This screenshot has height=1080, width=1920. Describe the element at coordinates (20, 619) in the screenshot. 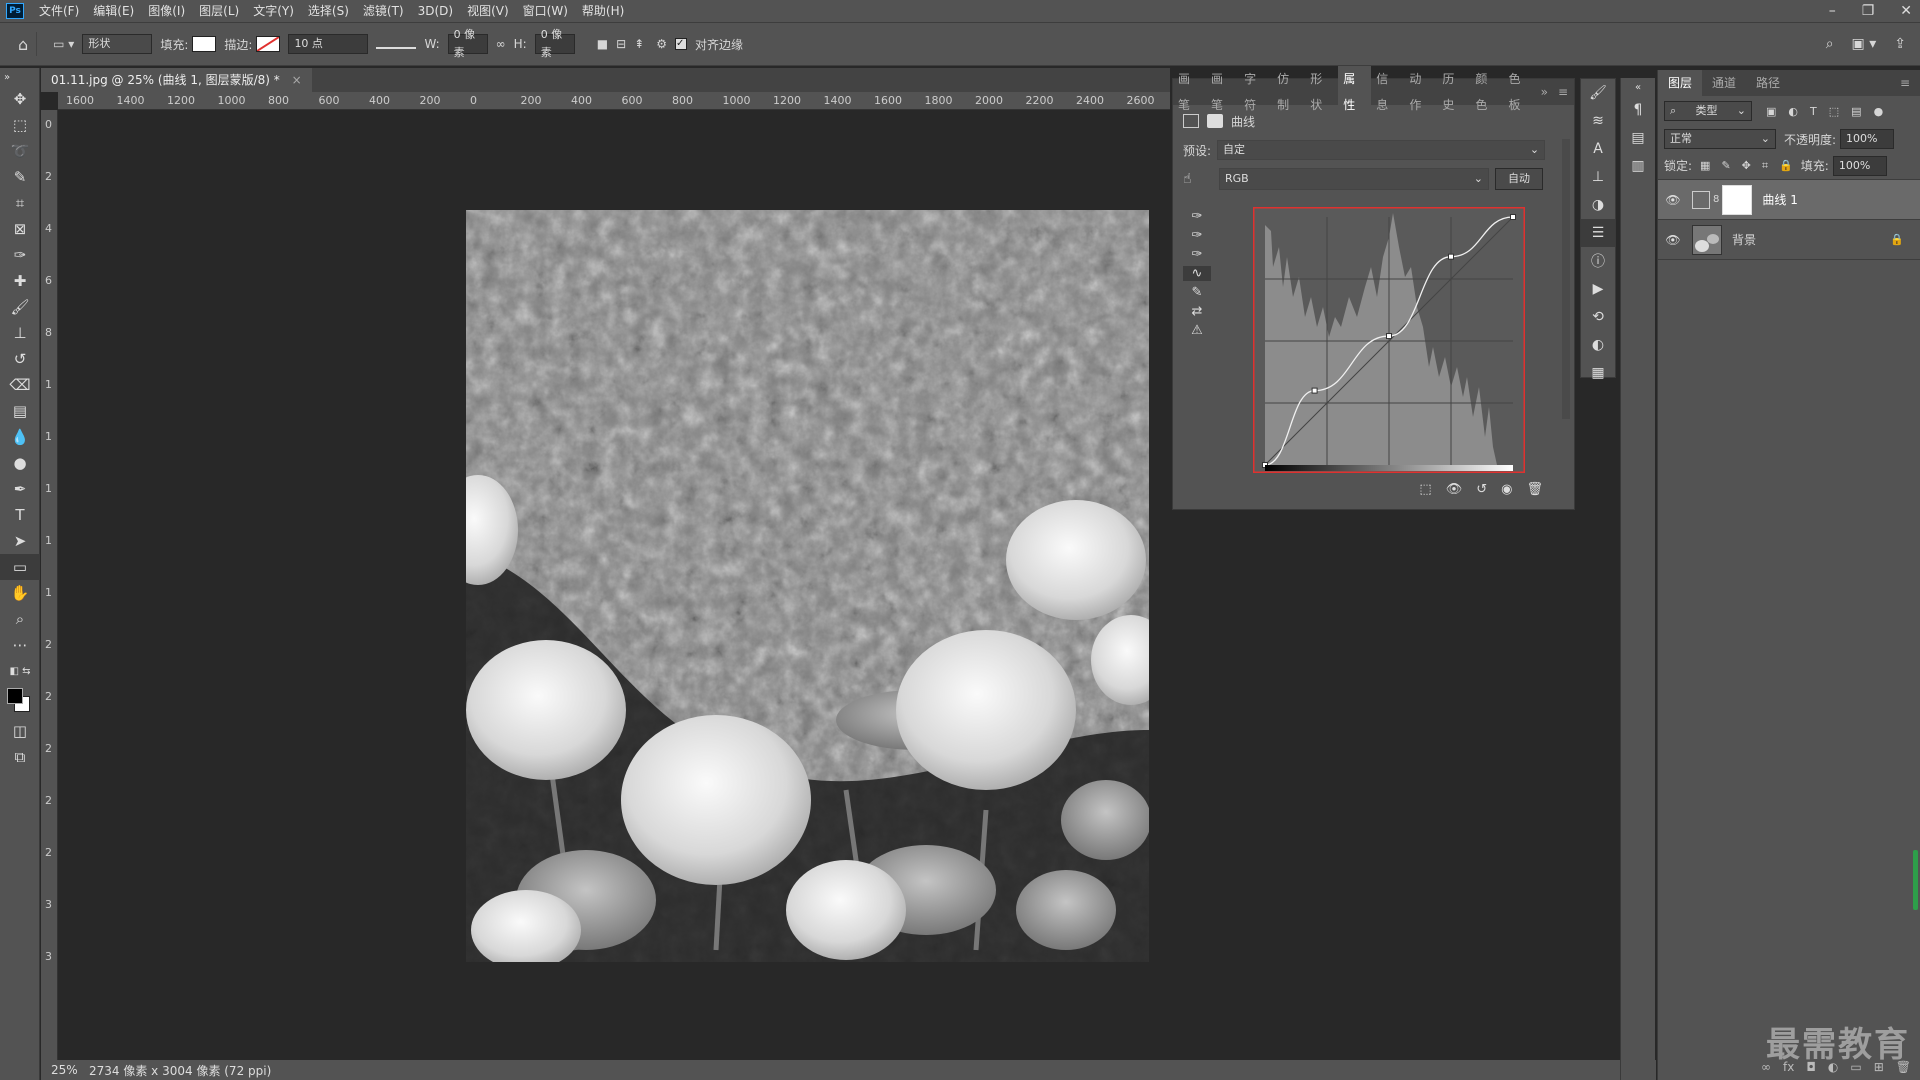

I see `zoom-tool-icon: ⌕` at that location.